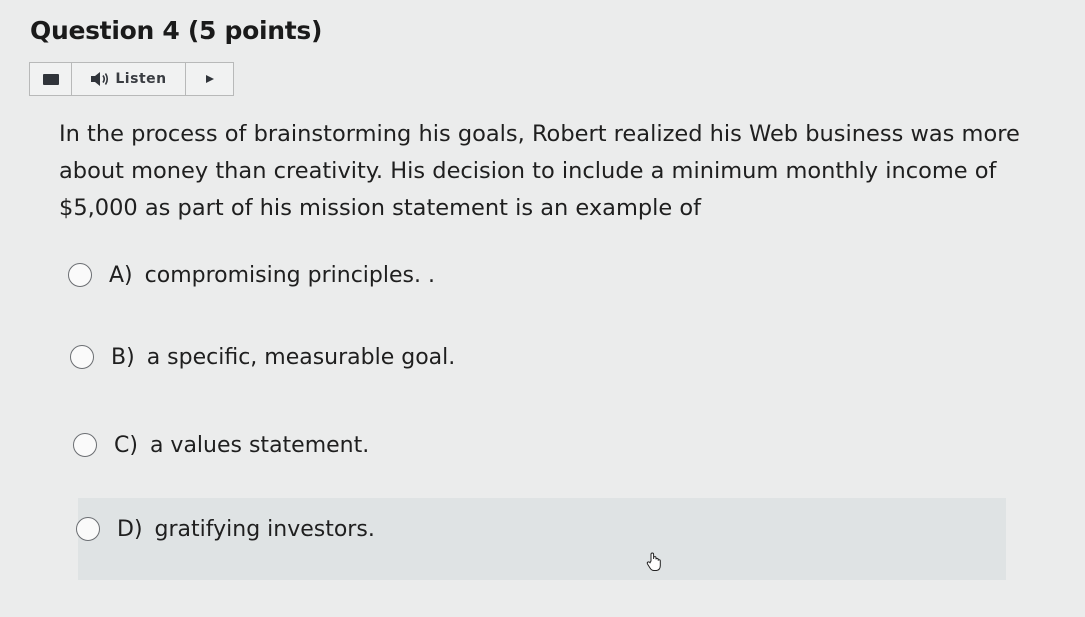 The image size is (1085, 617). I want to click on option-c-text: a values statement., so click(259, 445).